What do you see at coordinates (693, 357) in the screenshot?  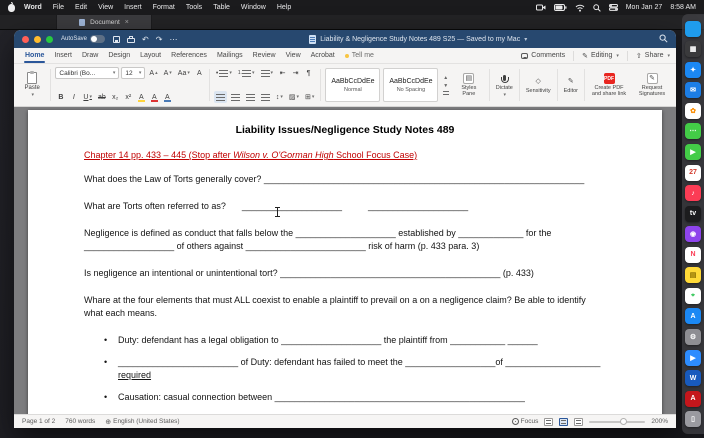 I see `dock-icon-zoom: ▶` at bounding box center [693, 357].